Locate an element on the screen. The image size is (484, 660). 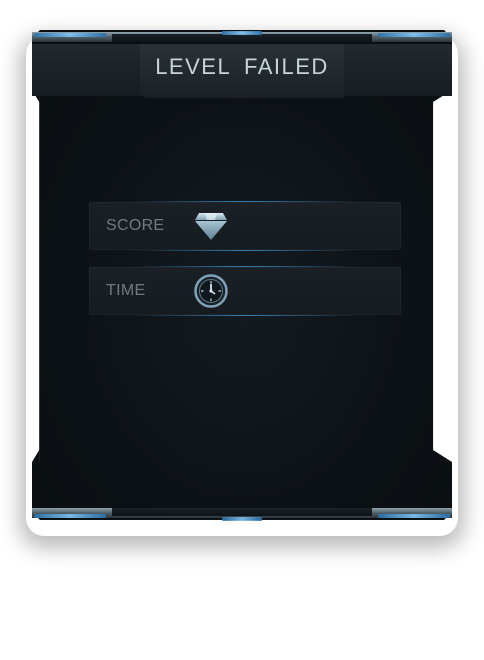
frame-top-right-accent is located at coordinates (414, 35).